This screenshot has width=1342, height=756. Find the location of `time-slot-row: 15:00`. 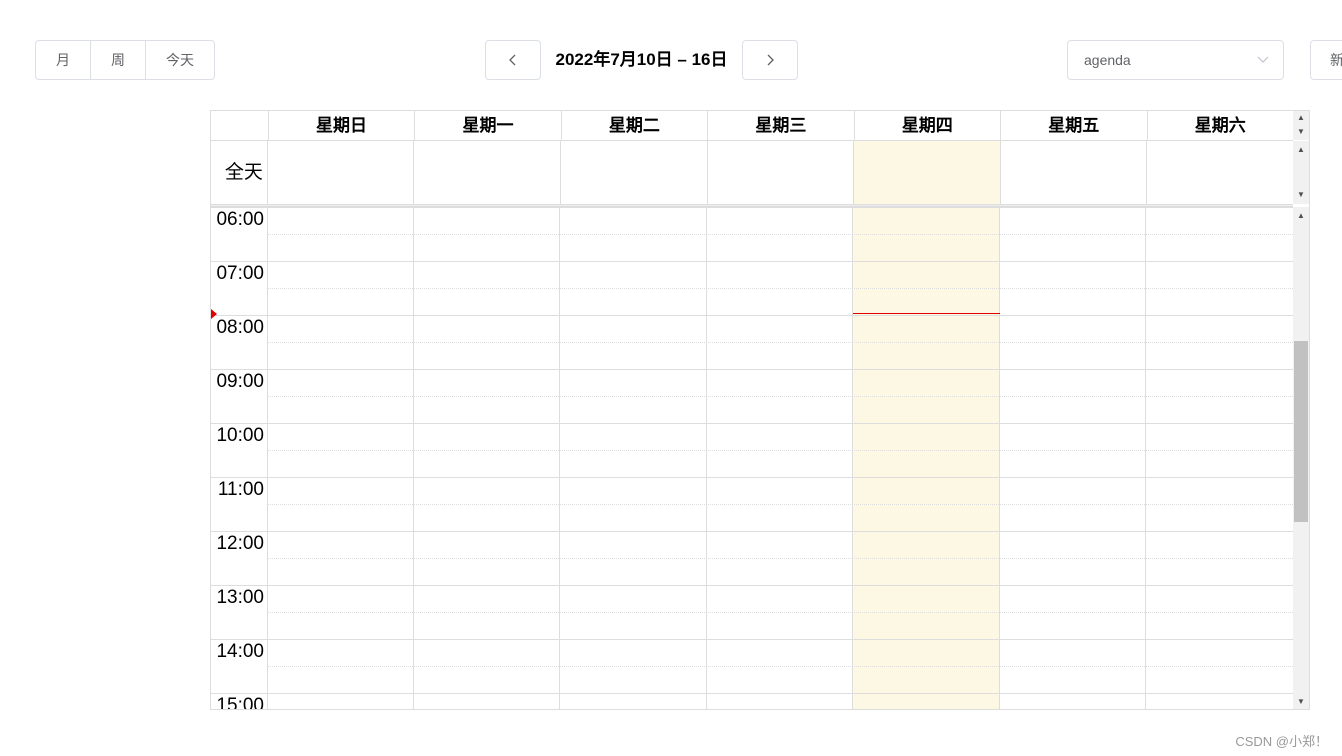

time-slot-row: 15:00 is located at coordinates (752, 701).